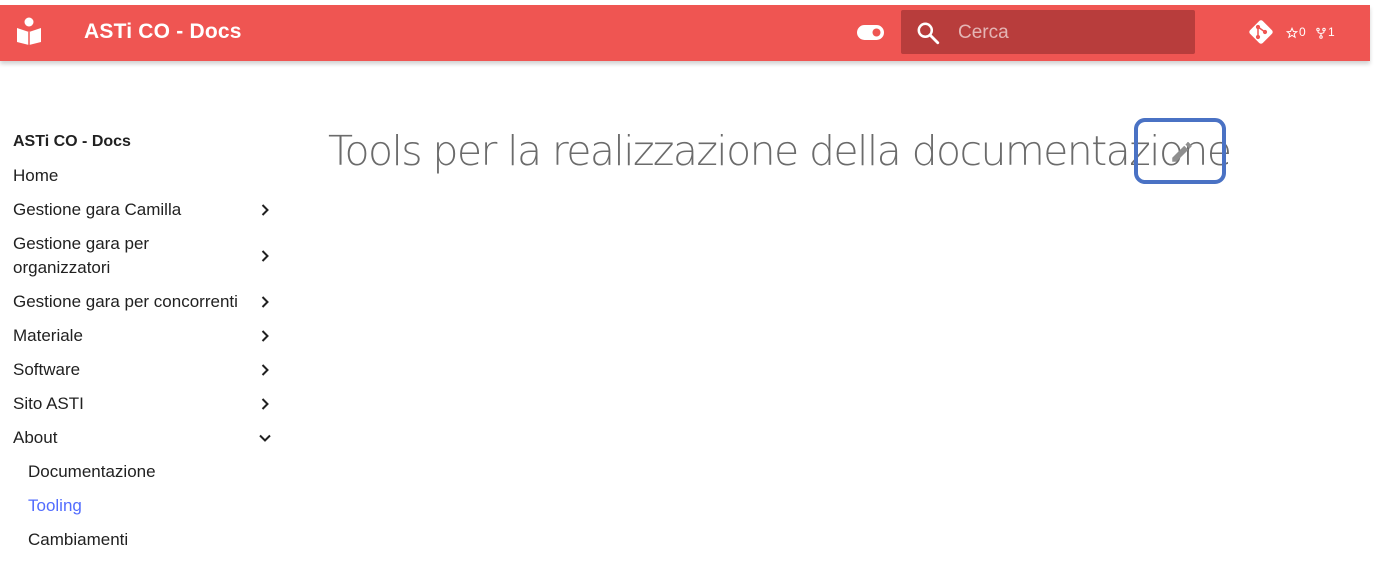  What do you see at coordinates (97, 209) in the screenshot?
I see `sidebar-item-label: Gestione gara Camilla` at bounding box center [97, 209].